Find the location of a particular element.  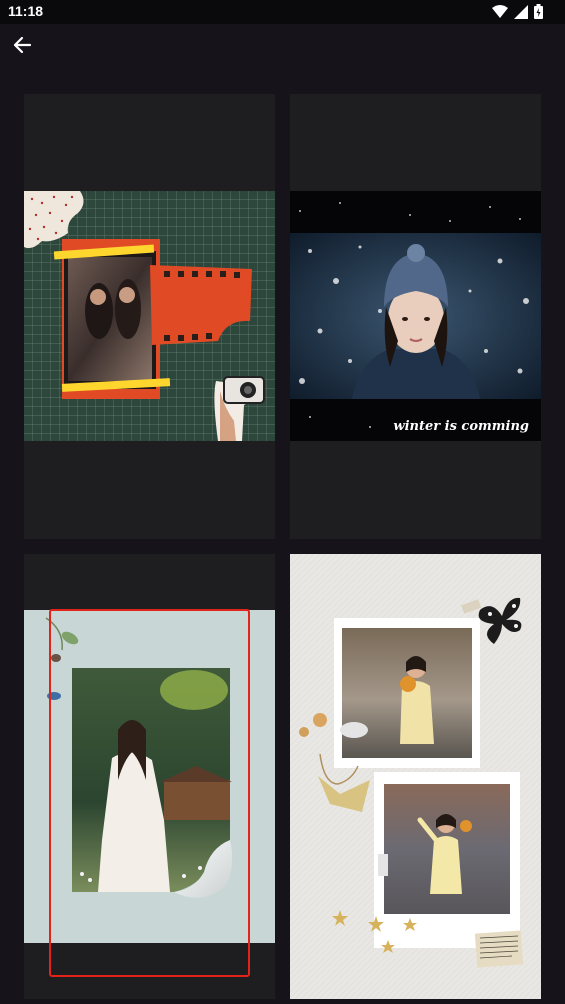

arrow-left-icon is located at coordinates (22, 45).